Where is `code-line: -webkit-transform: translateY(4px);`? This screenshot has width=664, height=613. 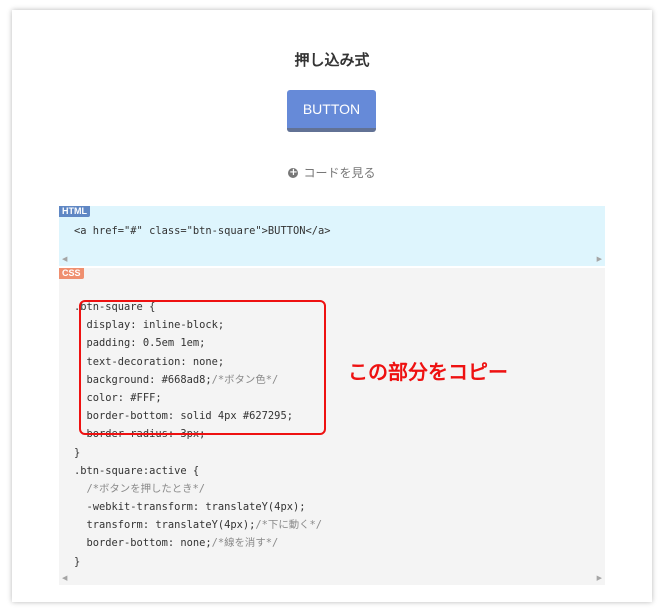
code-line: -webkit-transform: translateY(4px); is located at coordinates (198, 507).